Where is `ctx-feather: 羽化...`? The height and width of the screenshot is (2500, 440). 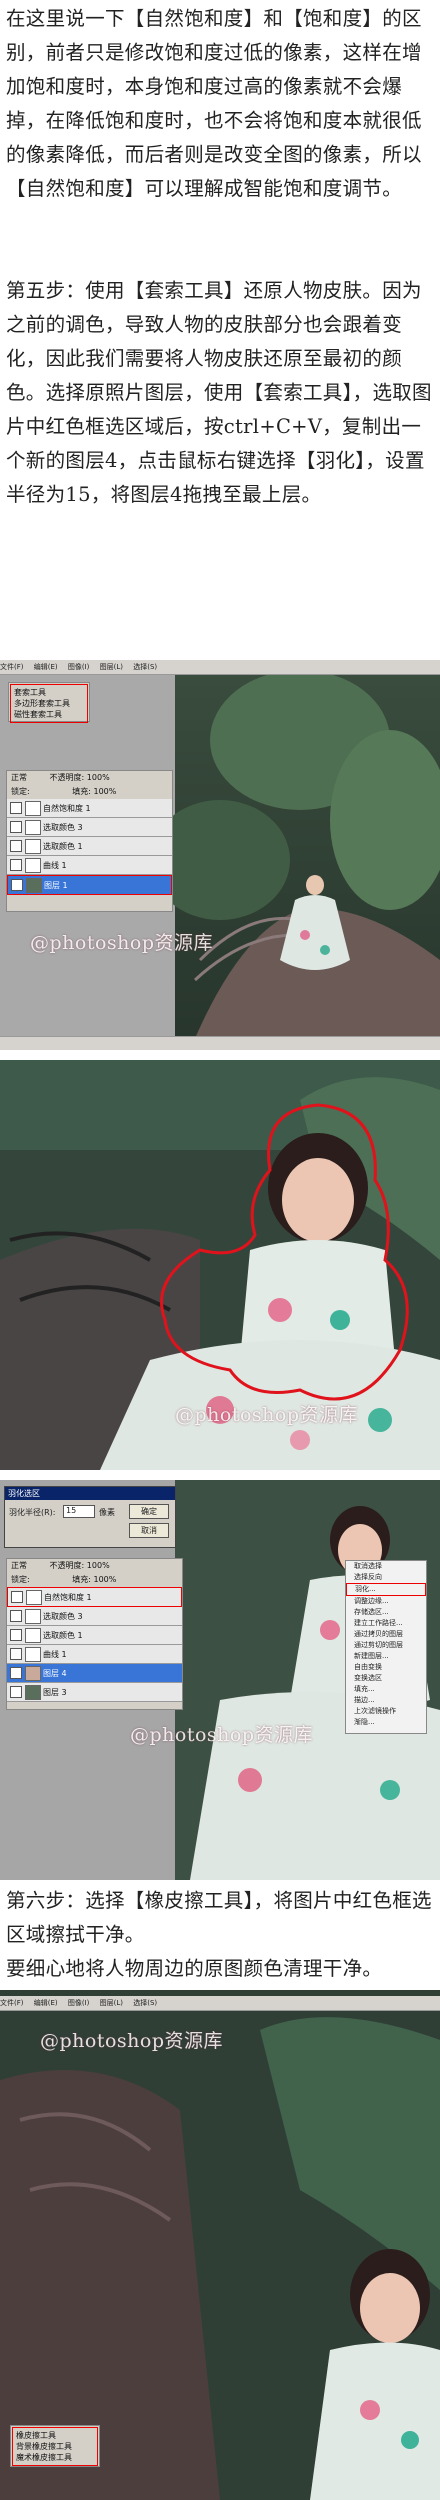 ctx-feather: 羽化... is located at coordinates (386, 1589).